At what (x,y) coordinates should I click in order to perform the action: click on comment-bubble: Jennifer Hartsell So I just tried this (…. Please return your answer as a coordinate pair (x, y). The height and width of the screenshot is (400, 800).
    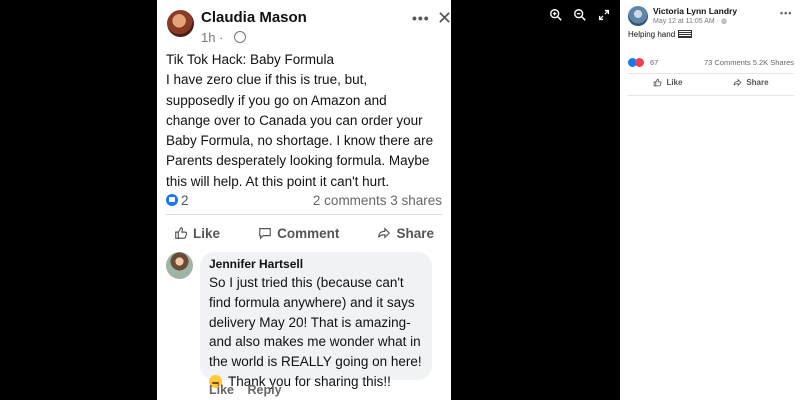
    Looking at the image, I should click on (316, 320).